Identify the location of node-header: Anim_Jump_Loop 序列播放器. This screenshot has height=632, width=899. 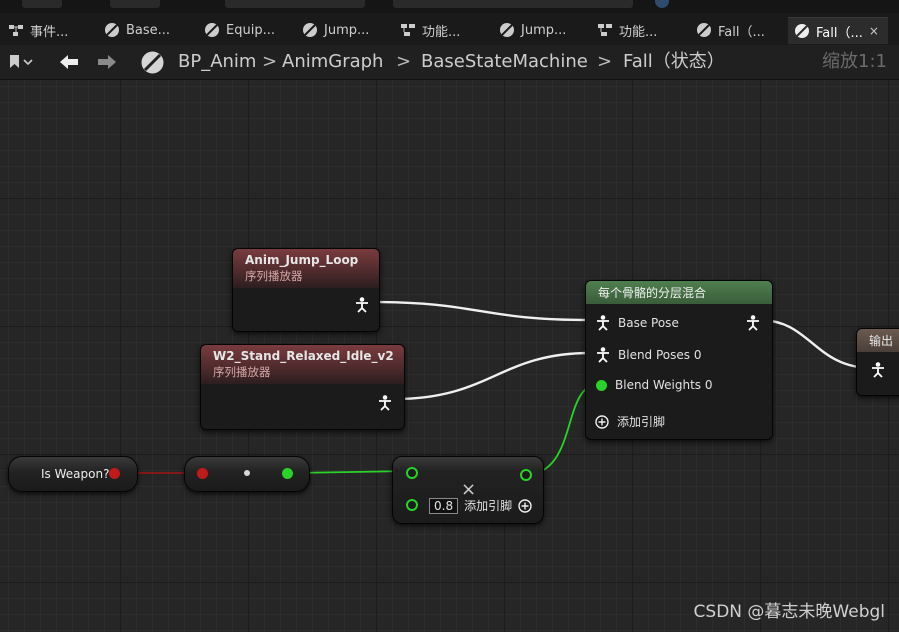
(306, 268).